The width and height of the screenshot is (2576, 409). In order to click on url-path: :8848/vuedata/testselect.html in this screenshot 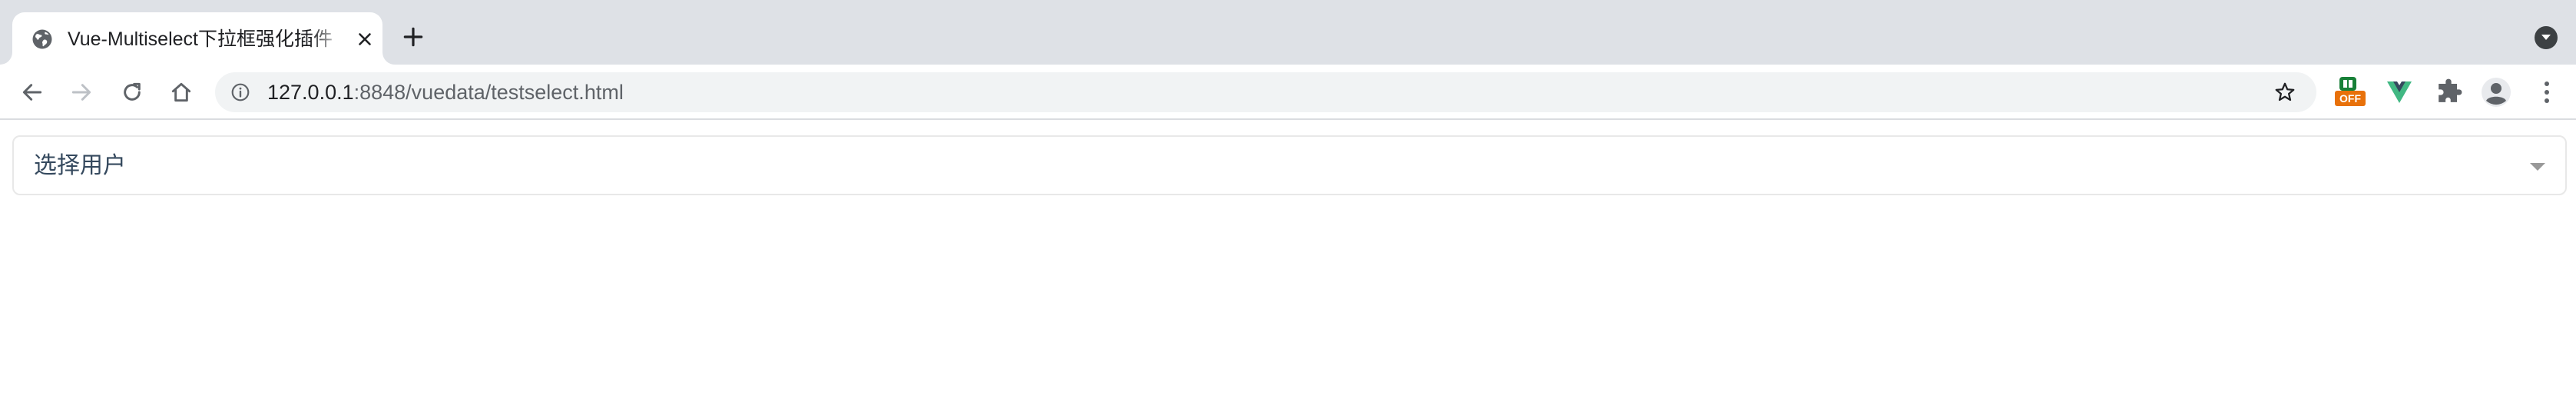, I will do `click(488, 92)`.